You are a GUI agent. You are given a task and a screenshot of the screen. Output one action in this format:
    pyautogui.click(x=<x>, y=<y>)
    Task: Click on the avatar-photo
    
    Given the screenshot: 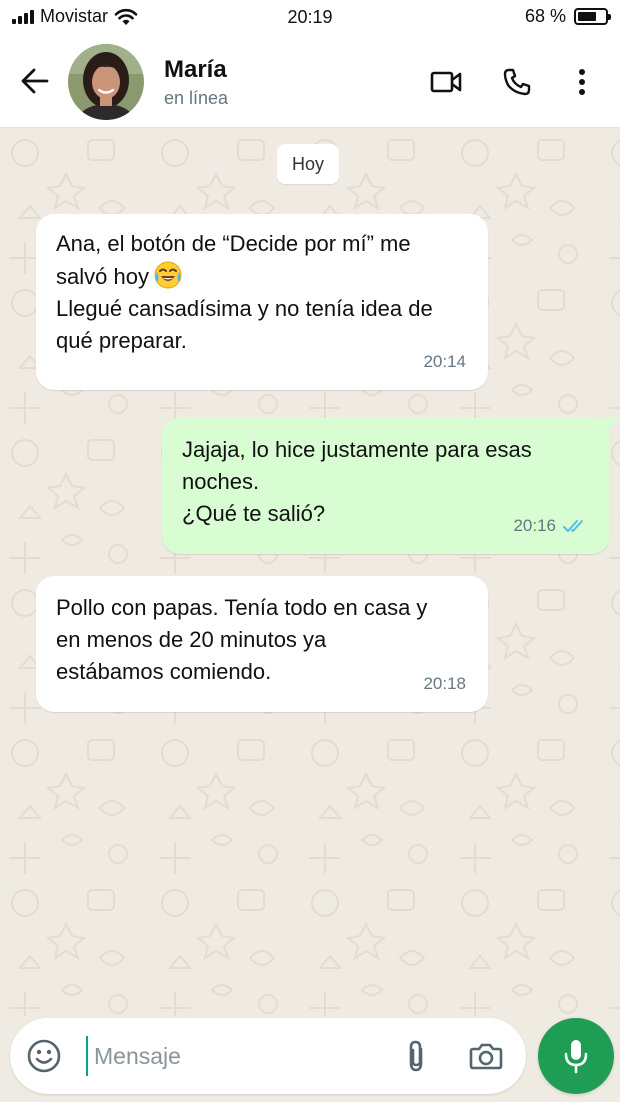 What is the action you would take?
    pyautogui.click(x=106, y=82)
    